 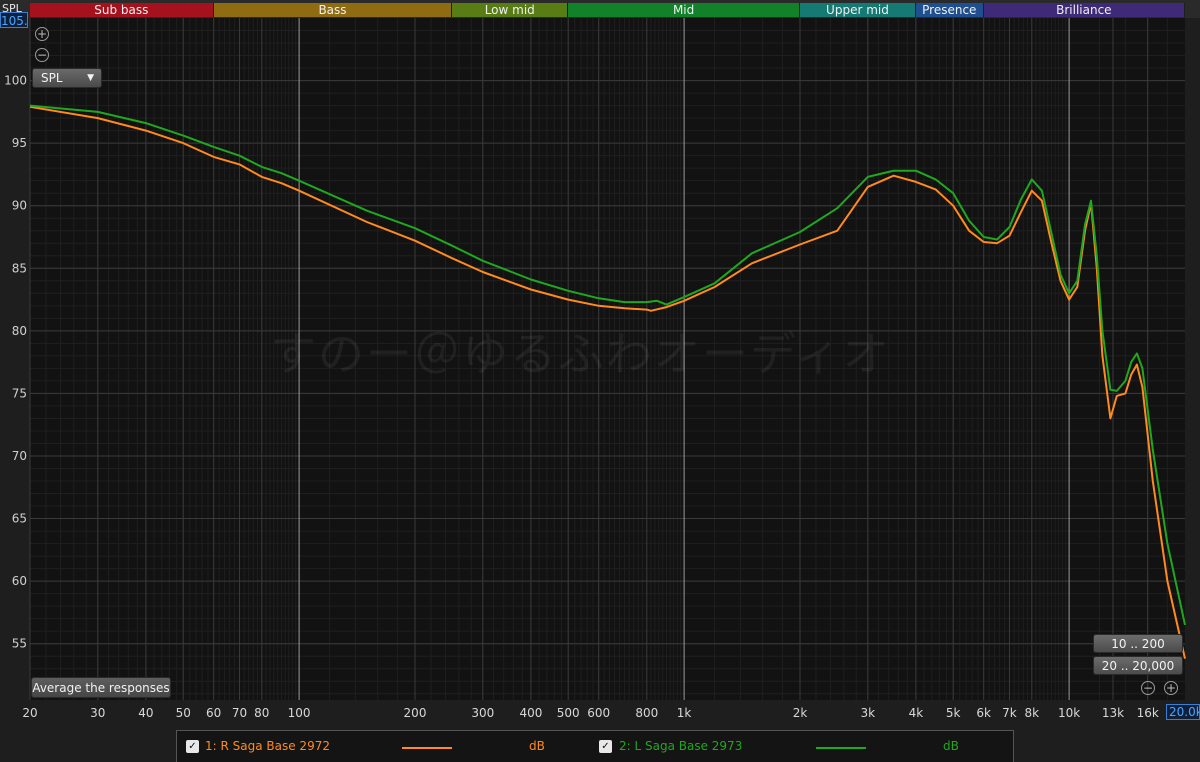 I want to click on range-10-200-button: 10 .. 200, so click(x=1138, y=643).